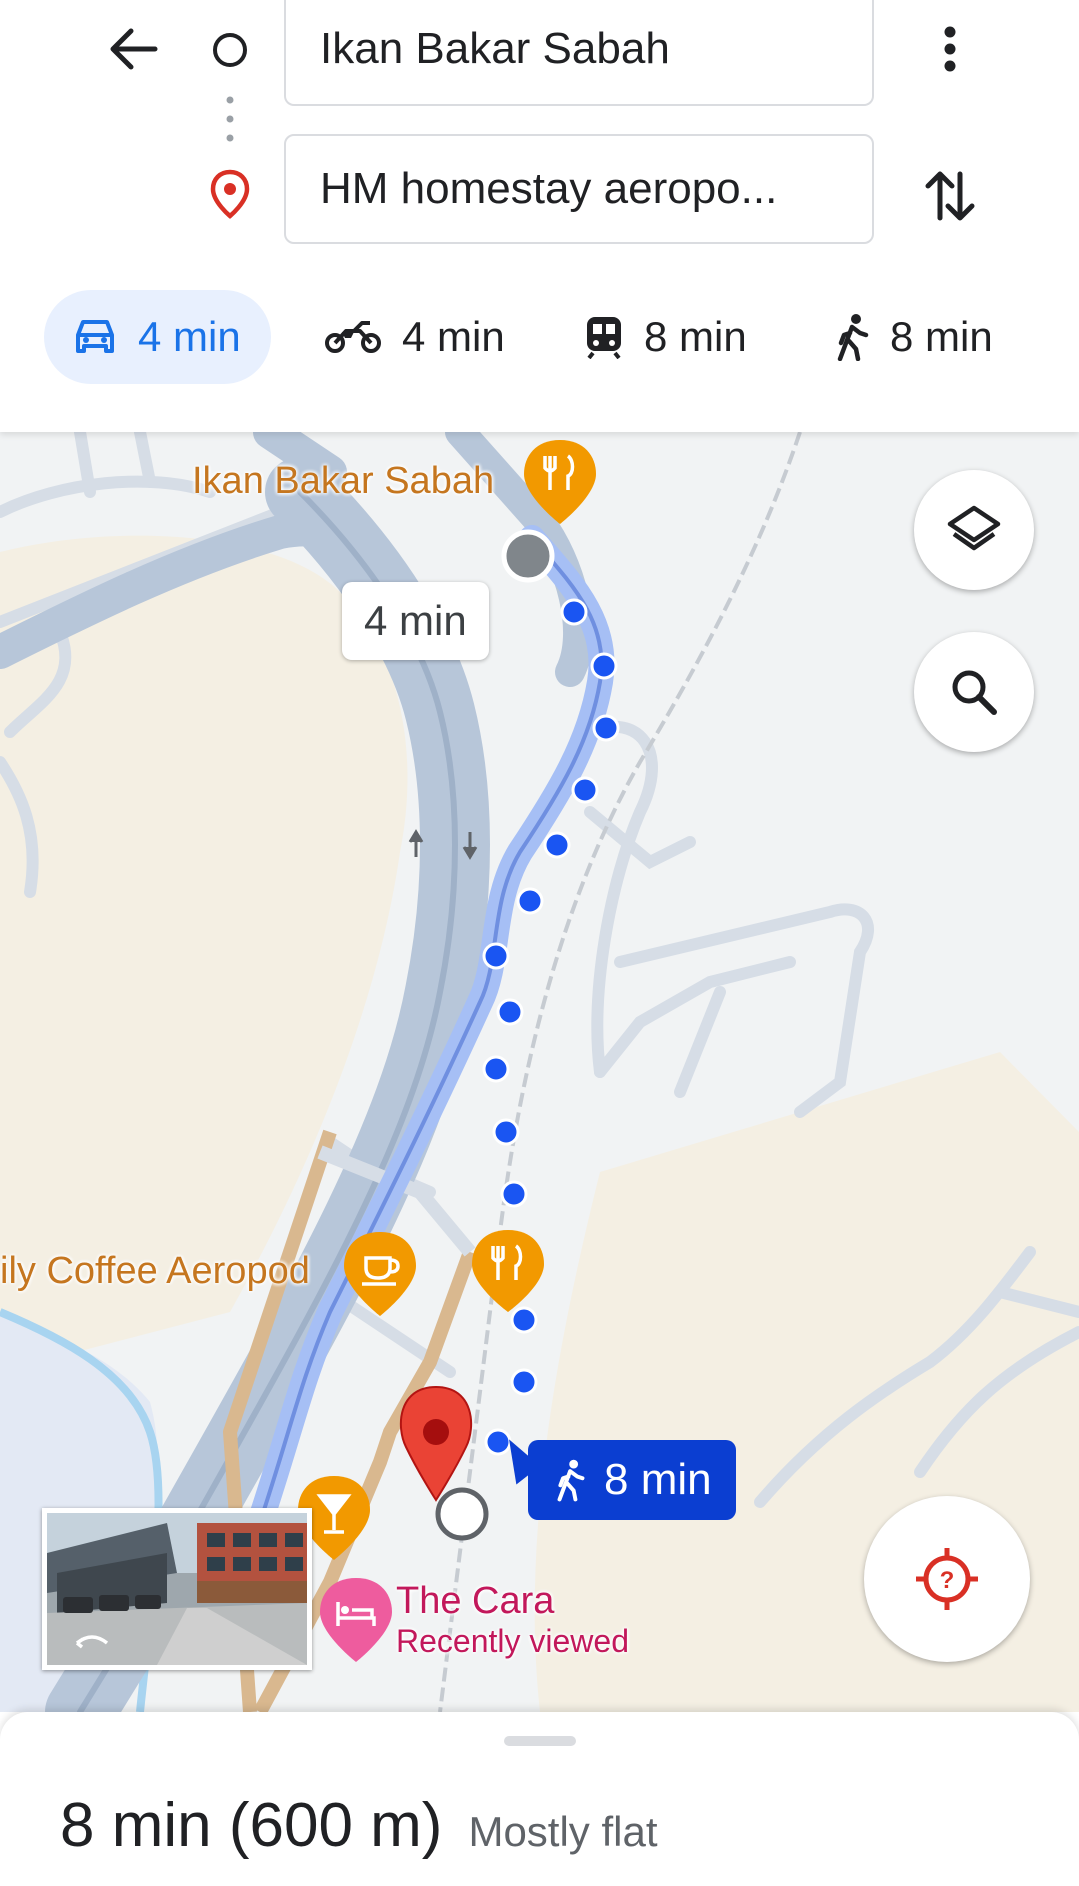 This screenshot has height=1886, width=1079. What do you see at coordinates (658, 1479) in the screenshot?
I see `walk-duration-text: 8 min` at bounding box center [658, 1479].